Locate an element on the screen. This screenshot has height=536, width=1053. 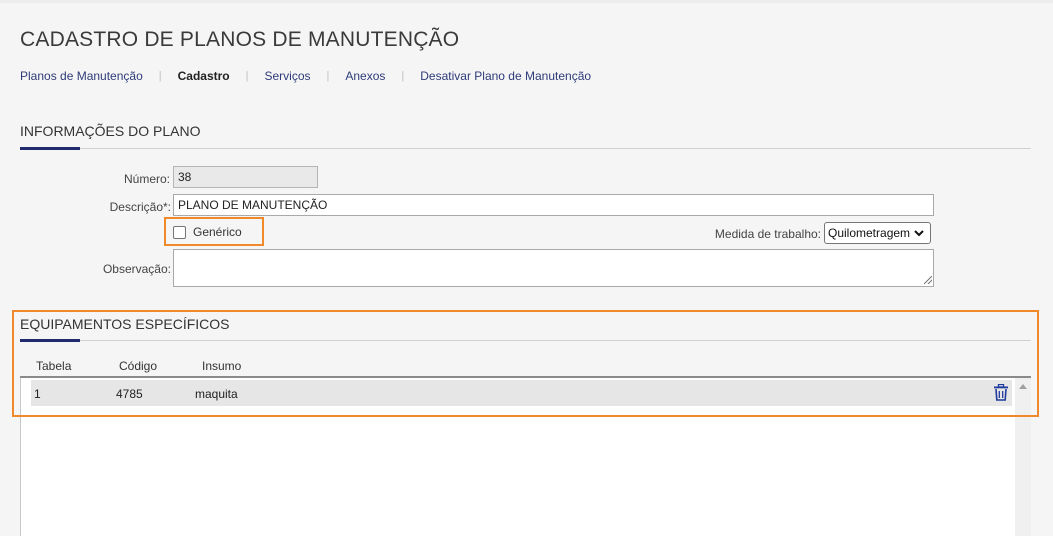
observacao-field is located at coordinates (553, 268).